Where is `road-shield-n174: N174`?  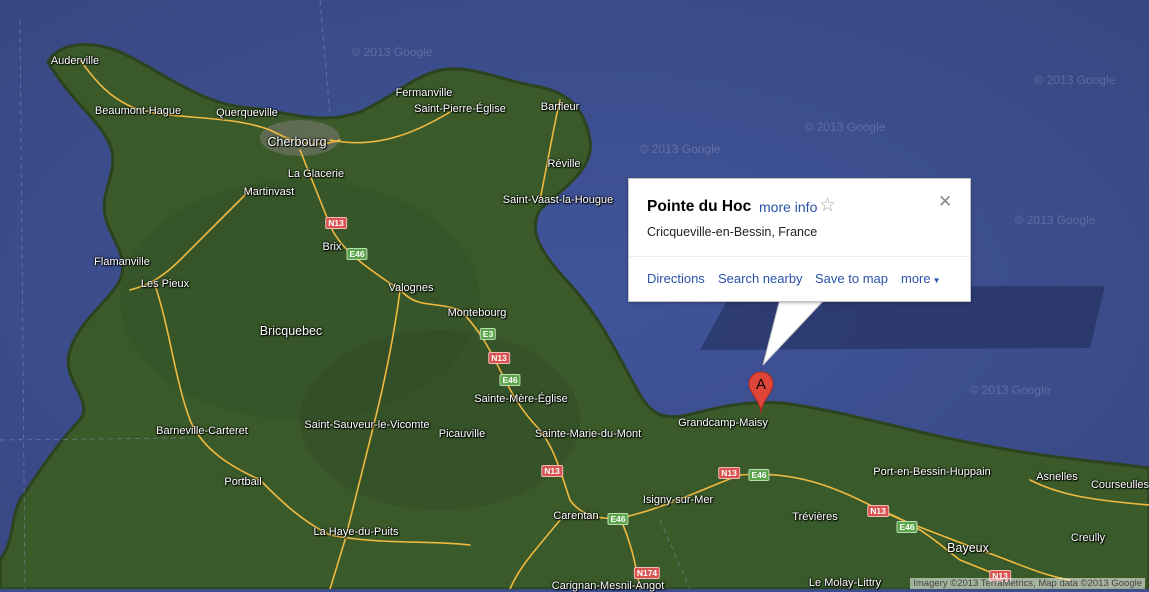
road-shield-n174: N174 is located at coordinates (647, 573).